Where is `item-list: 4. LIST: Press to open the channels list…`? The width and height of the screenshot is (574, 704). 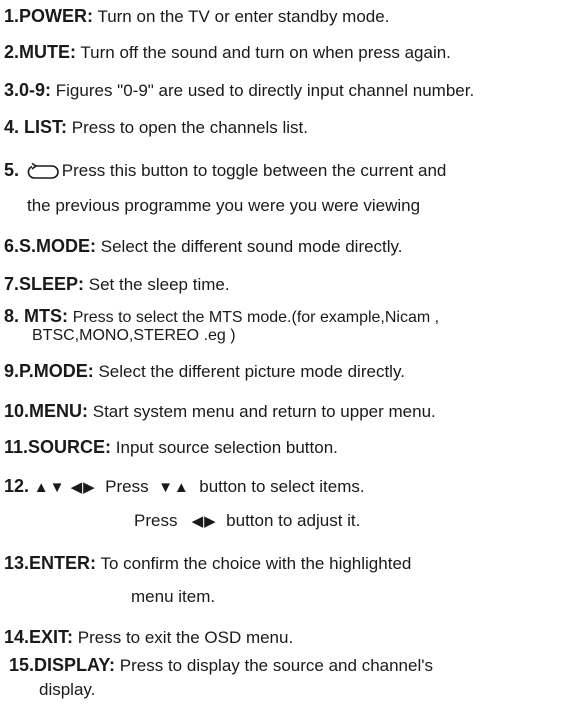 item-list: 4. LIST: Press to open the channels list… is located at coordinates (288, 127).